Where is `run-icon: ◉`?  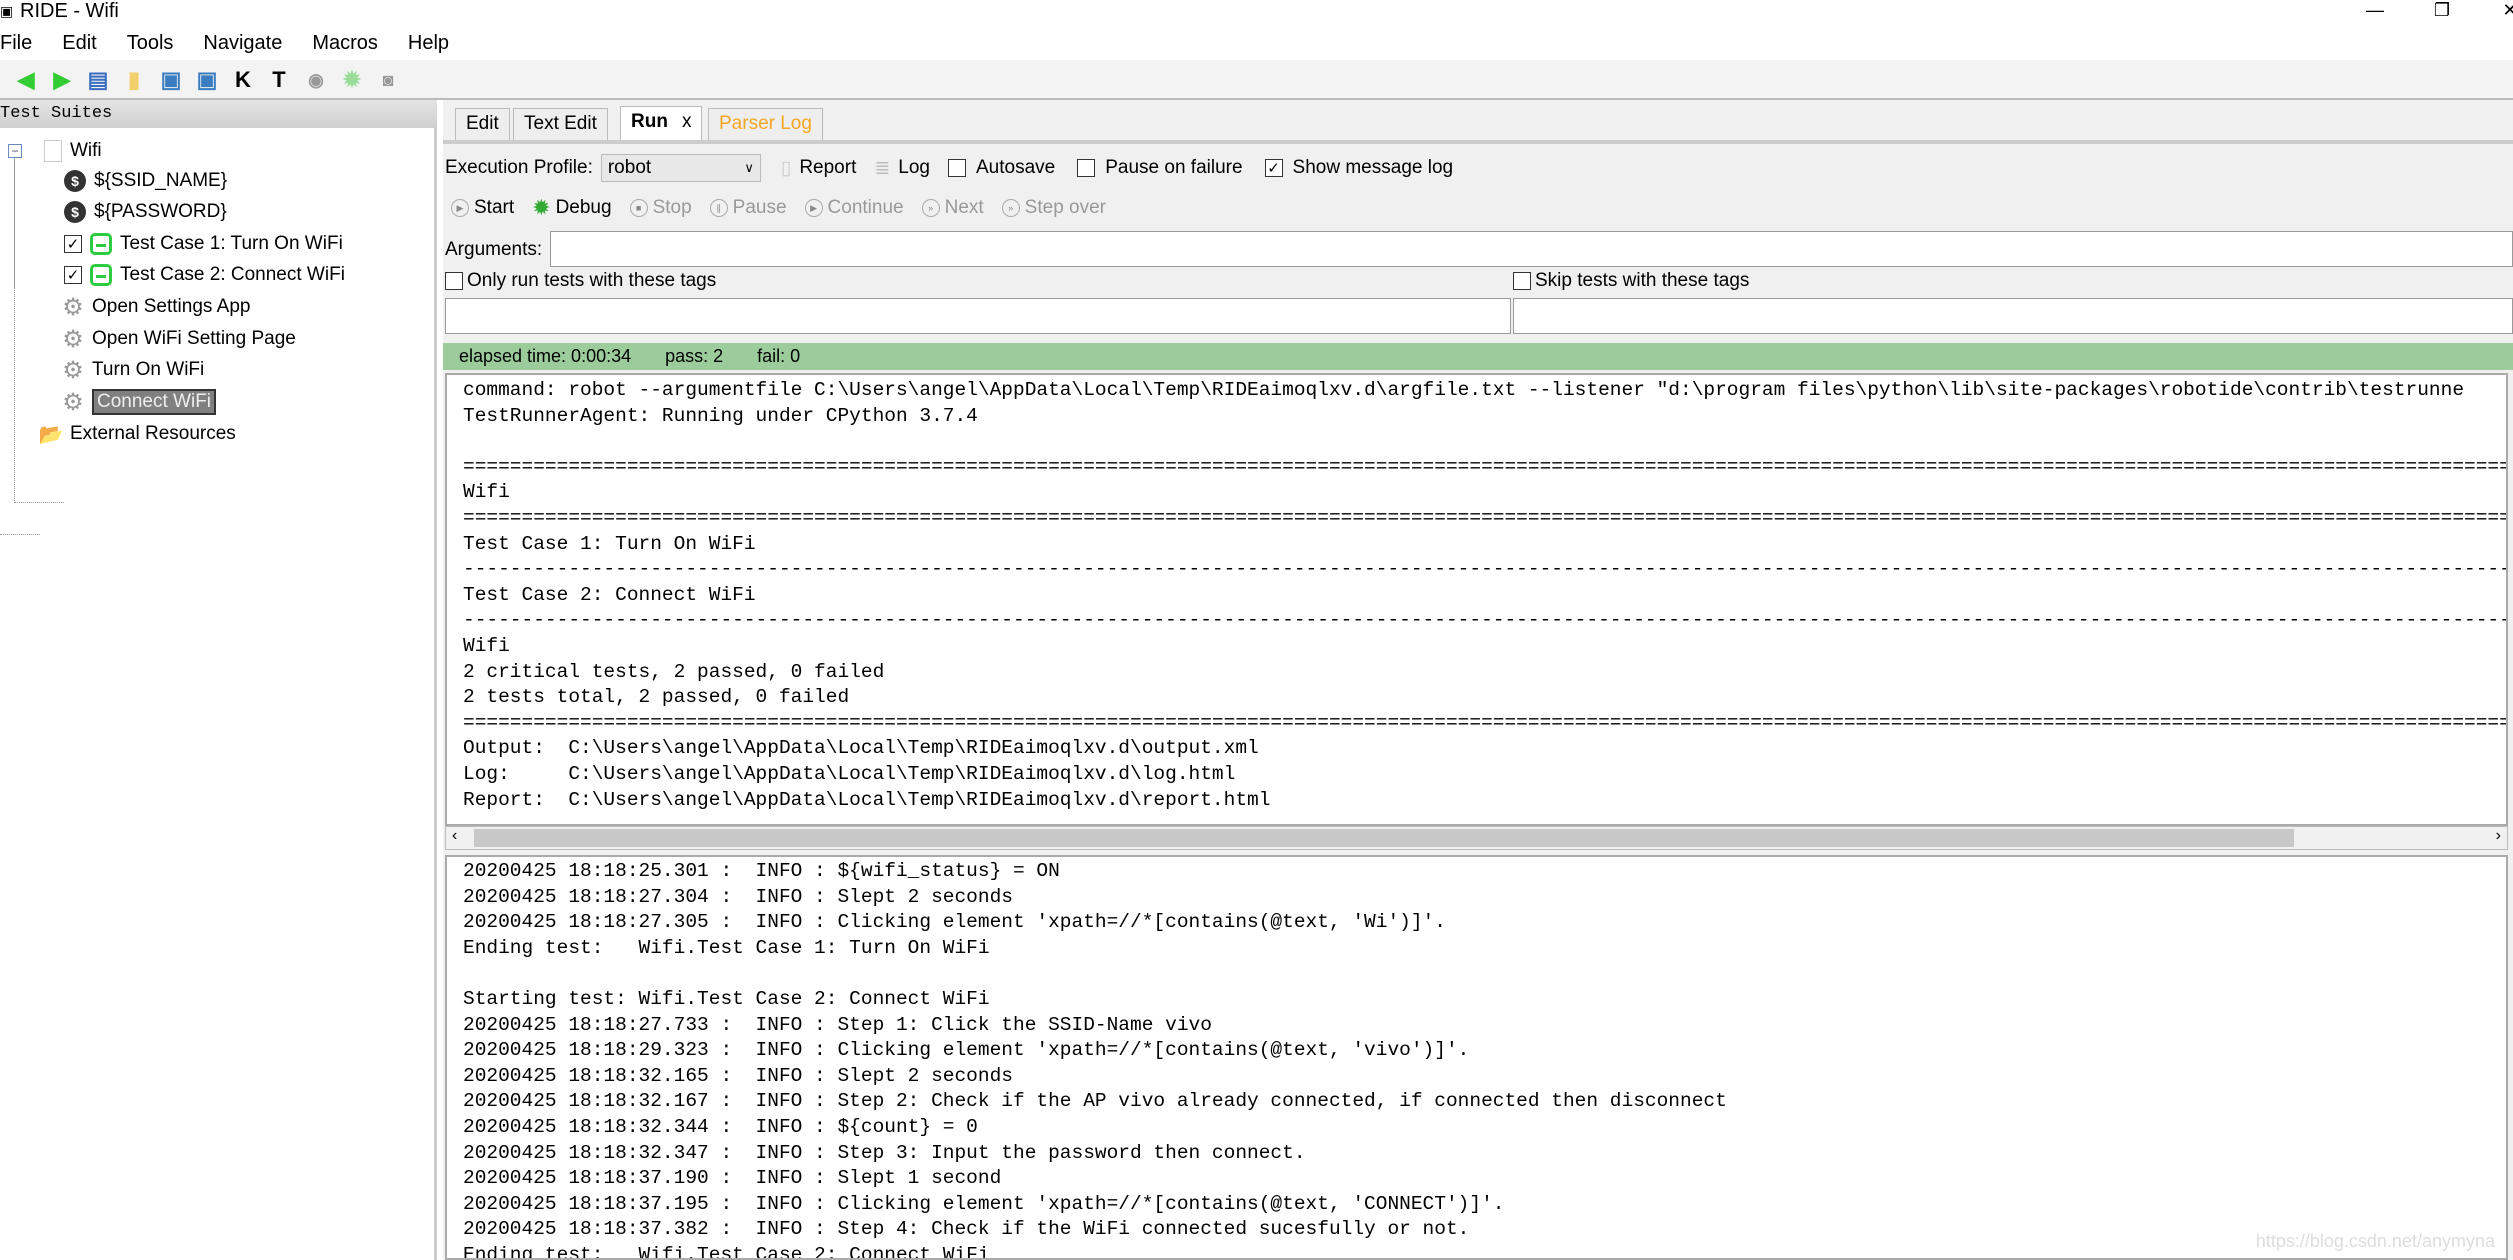
run-icon: ◉ is located at coordinates (316, 80).